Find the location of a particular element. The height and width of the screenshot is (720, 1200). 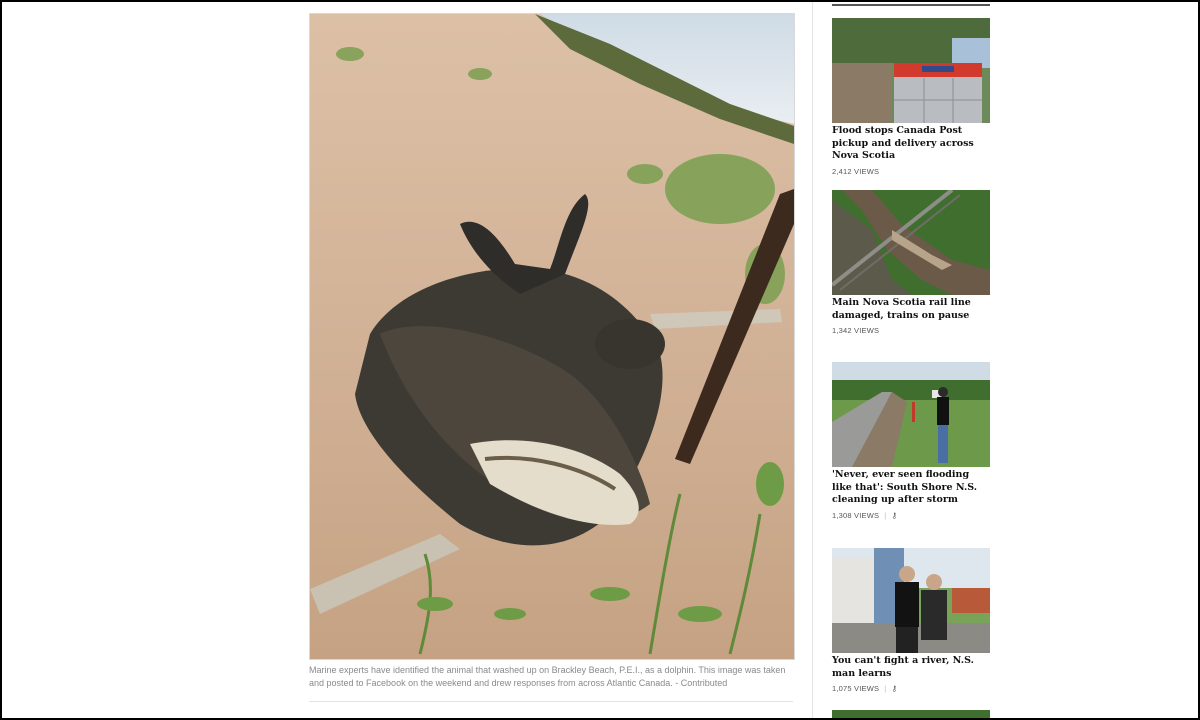

story-meta: 1,075 VIEWS | ⚷ is located at coordinates (911, 688).